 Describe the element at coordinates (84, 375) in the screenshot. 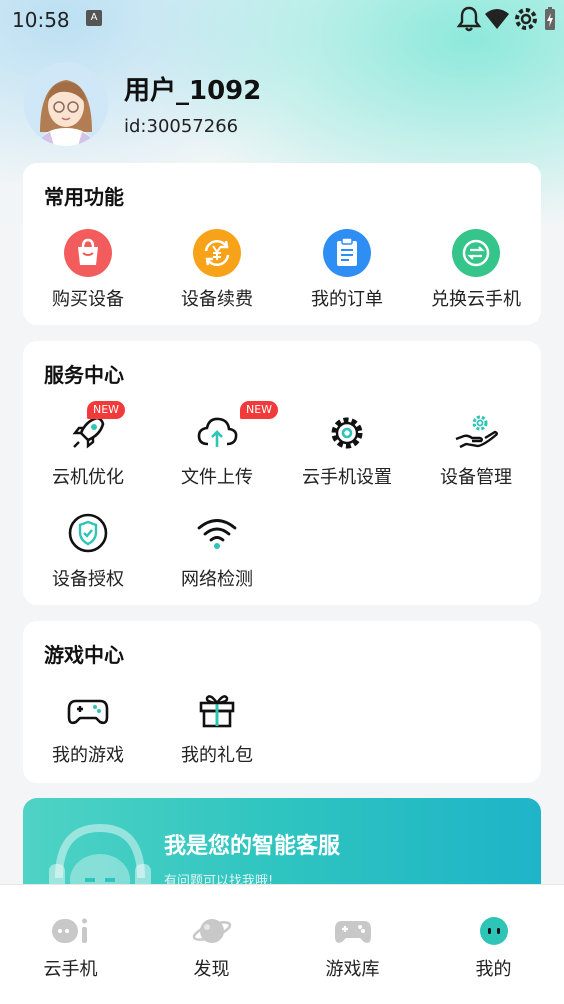

I see `service-center-title: 服务中心` at that location.